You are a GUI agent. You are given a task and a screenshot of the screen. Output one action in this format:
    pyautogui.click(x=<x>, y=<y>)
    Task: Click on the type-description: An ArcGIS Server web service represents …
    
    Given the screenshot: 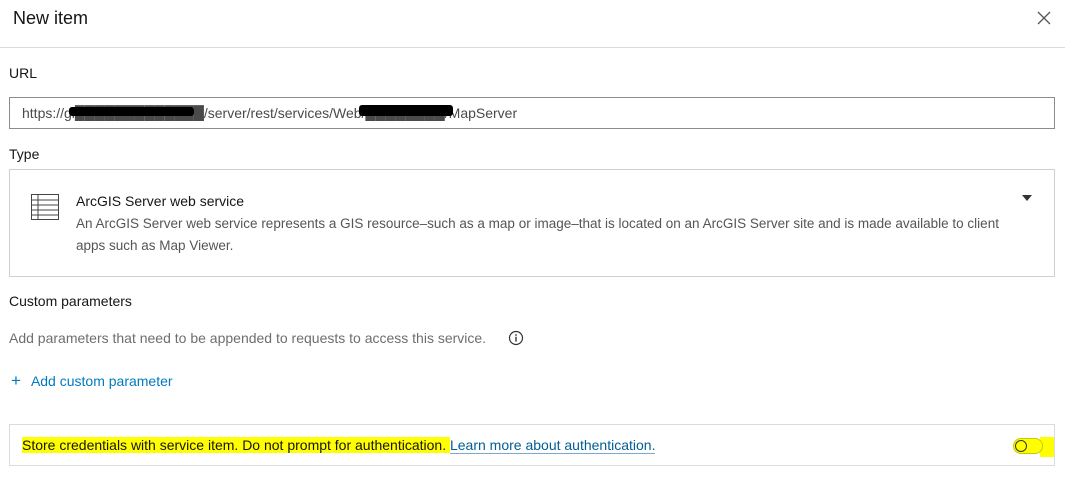 What is the action you would take?
    pyautogui.click(x=537, y=234)
    